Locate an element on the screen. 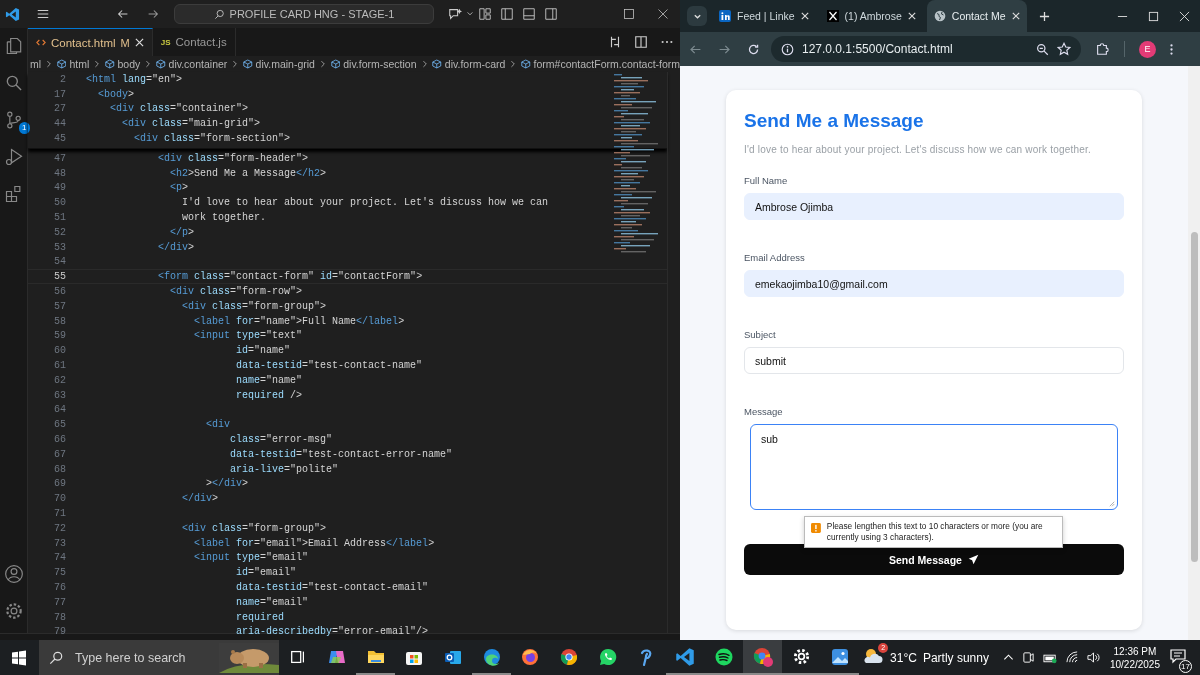 The image size is (1200, 675). sidebar-toggle-icon is located at coordinates (507, 14).